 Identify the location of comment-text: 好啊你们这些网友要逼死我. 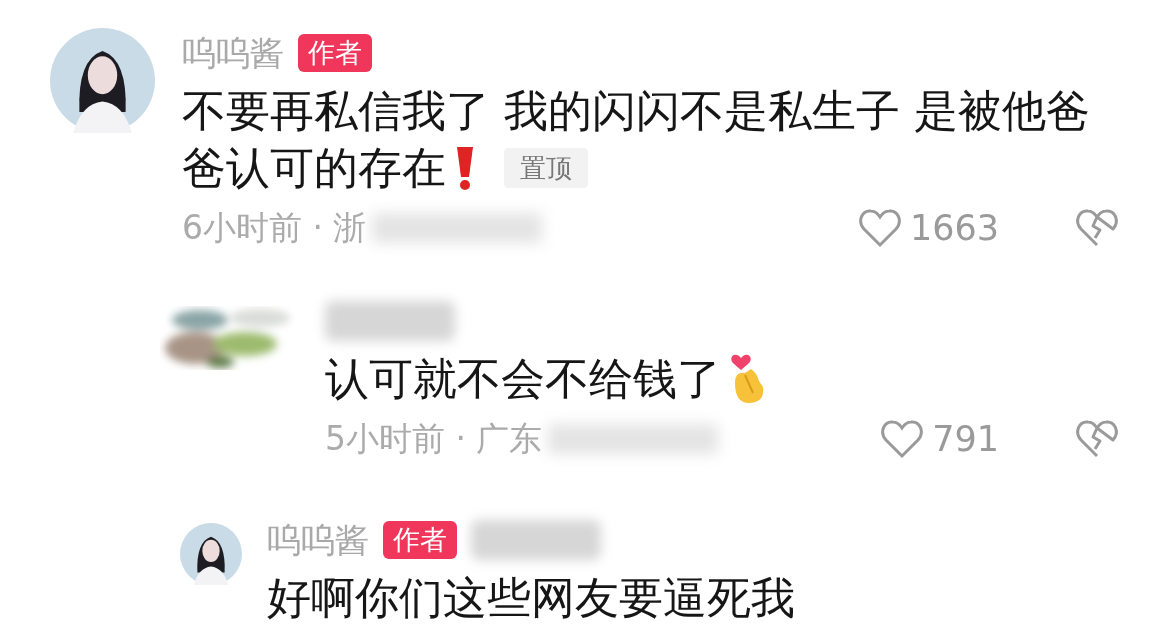
(531, 598).